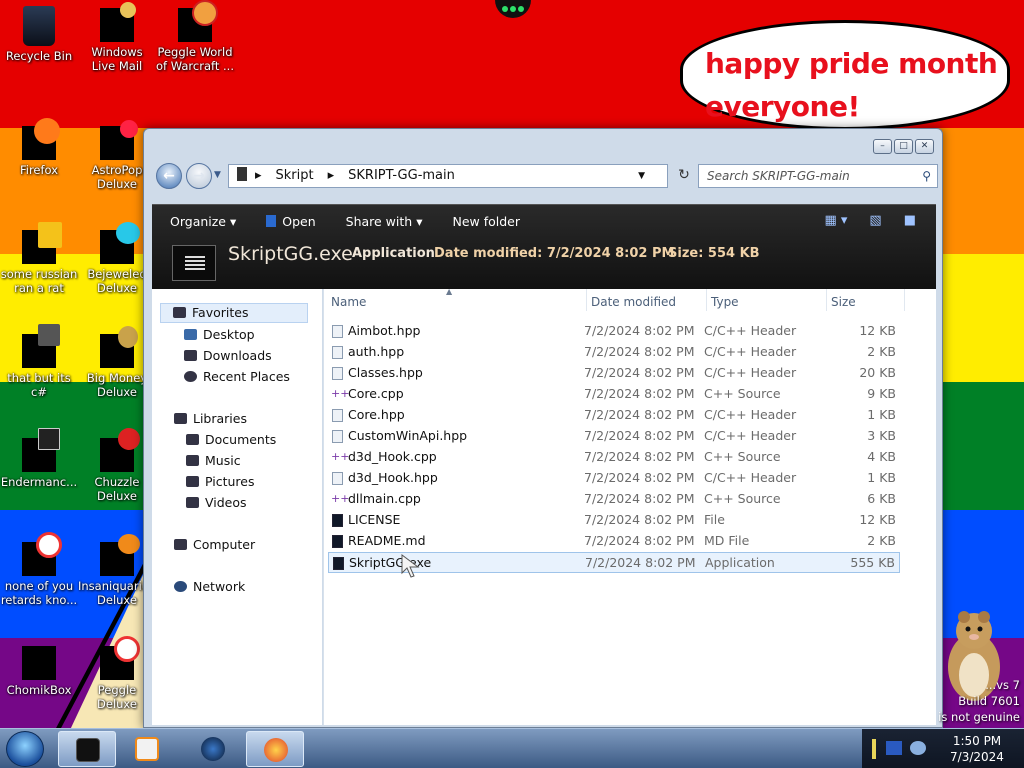 The height and width of the screenshot is (768, 1024). Describe the element at coordinates (641, 176) in the screenshot. I see `address-dropdown-icon: ▼` at that location.